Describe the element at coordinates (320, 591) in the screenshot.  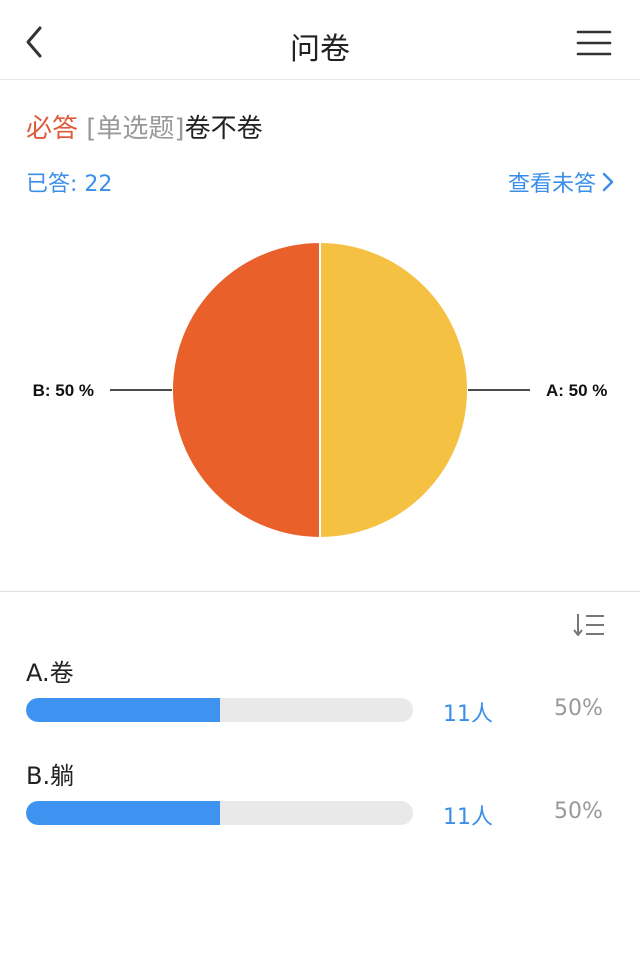
I see `section-divider` at that location.